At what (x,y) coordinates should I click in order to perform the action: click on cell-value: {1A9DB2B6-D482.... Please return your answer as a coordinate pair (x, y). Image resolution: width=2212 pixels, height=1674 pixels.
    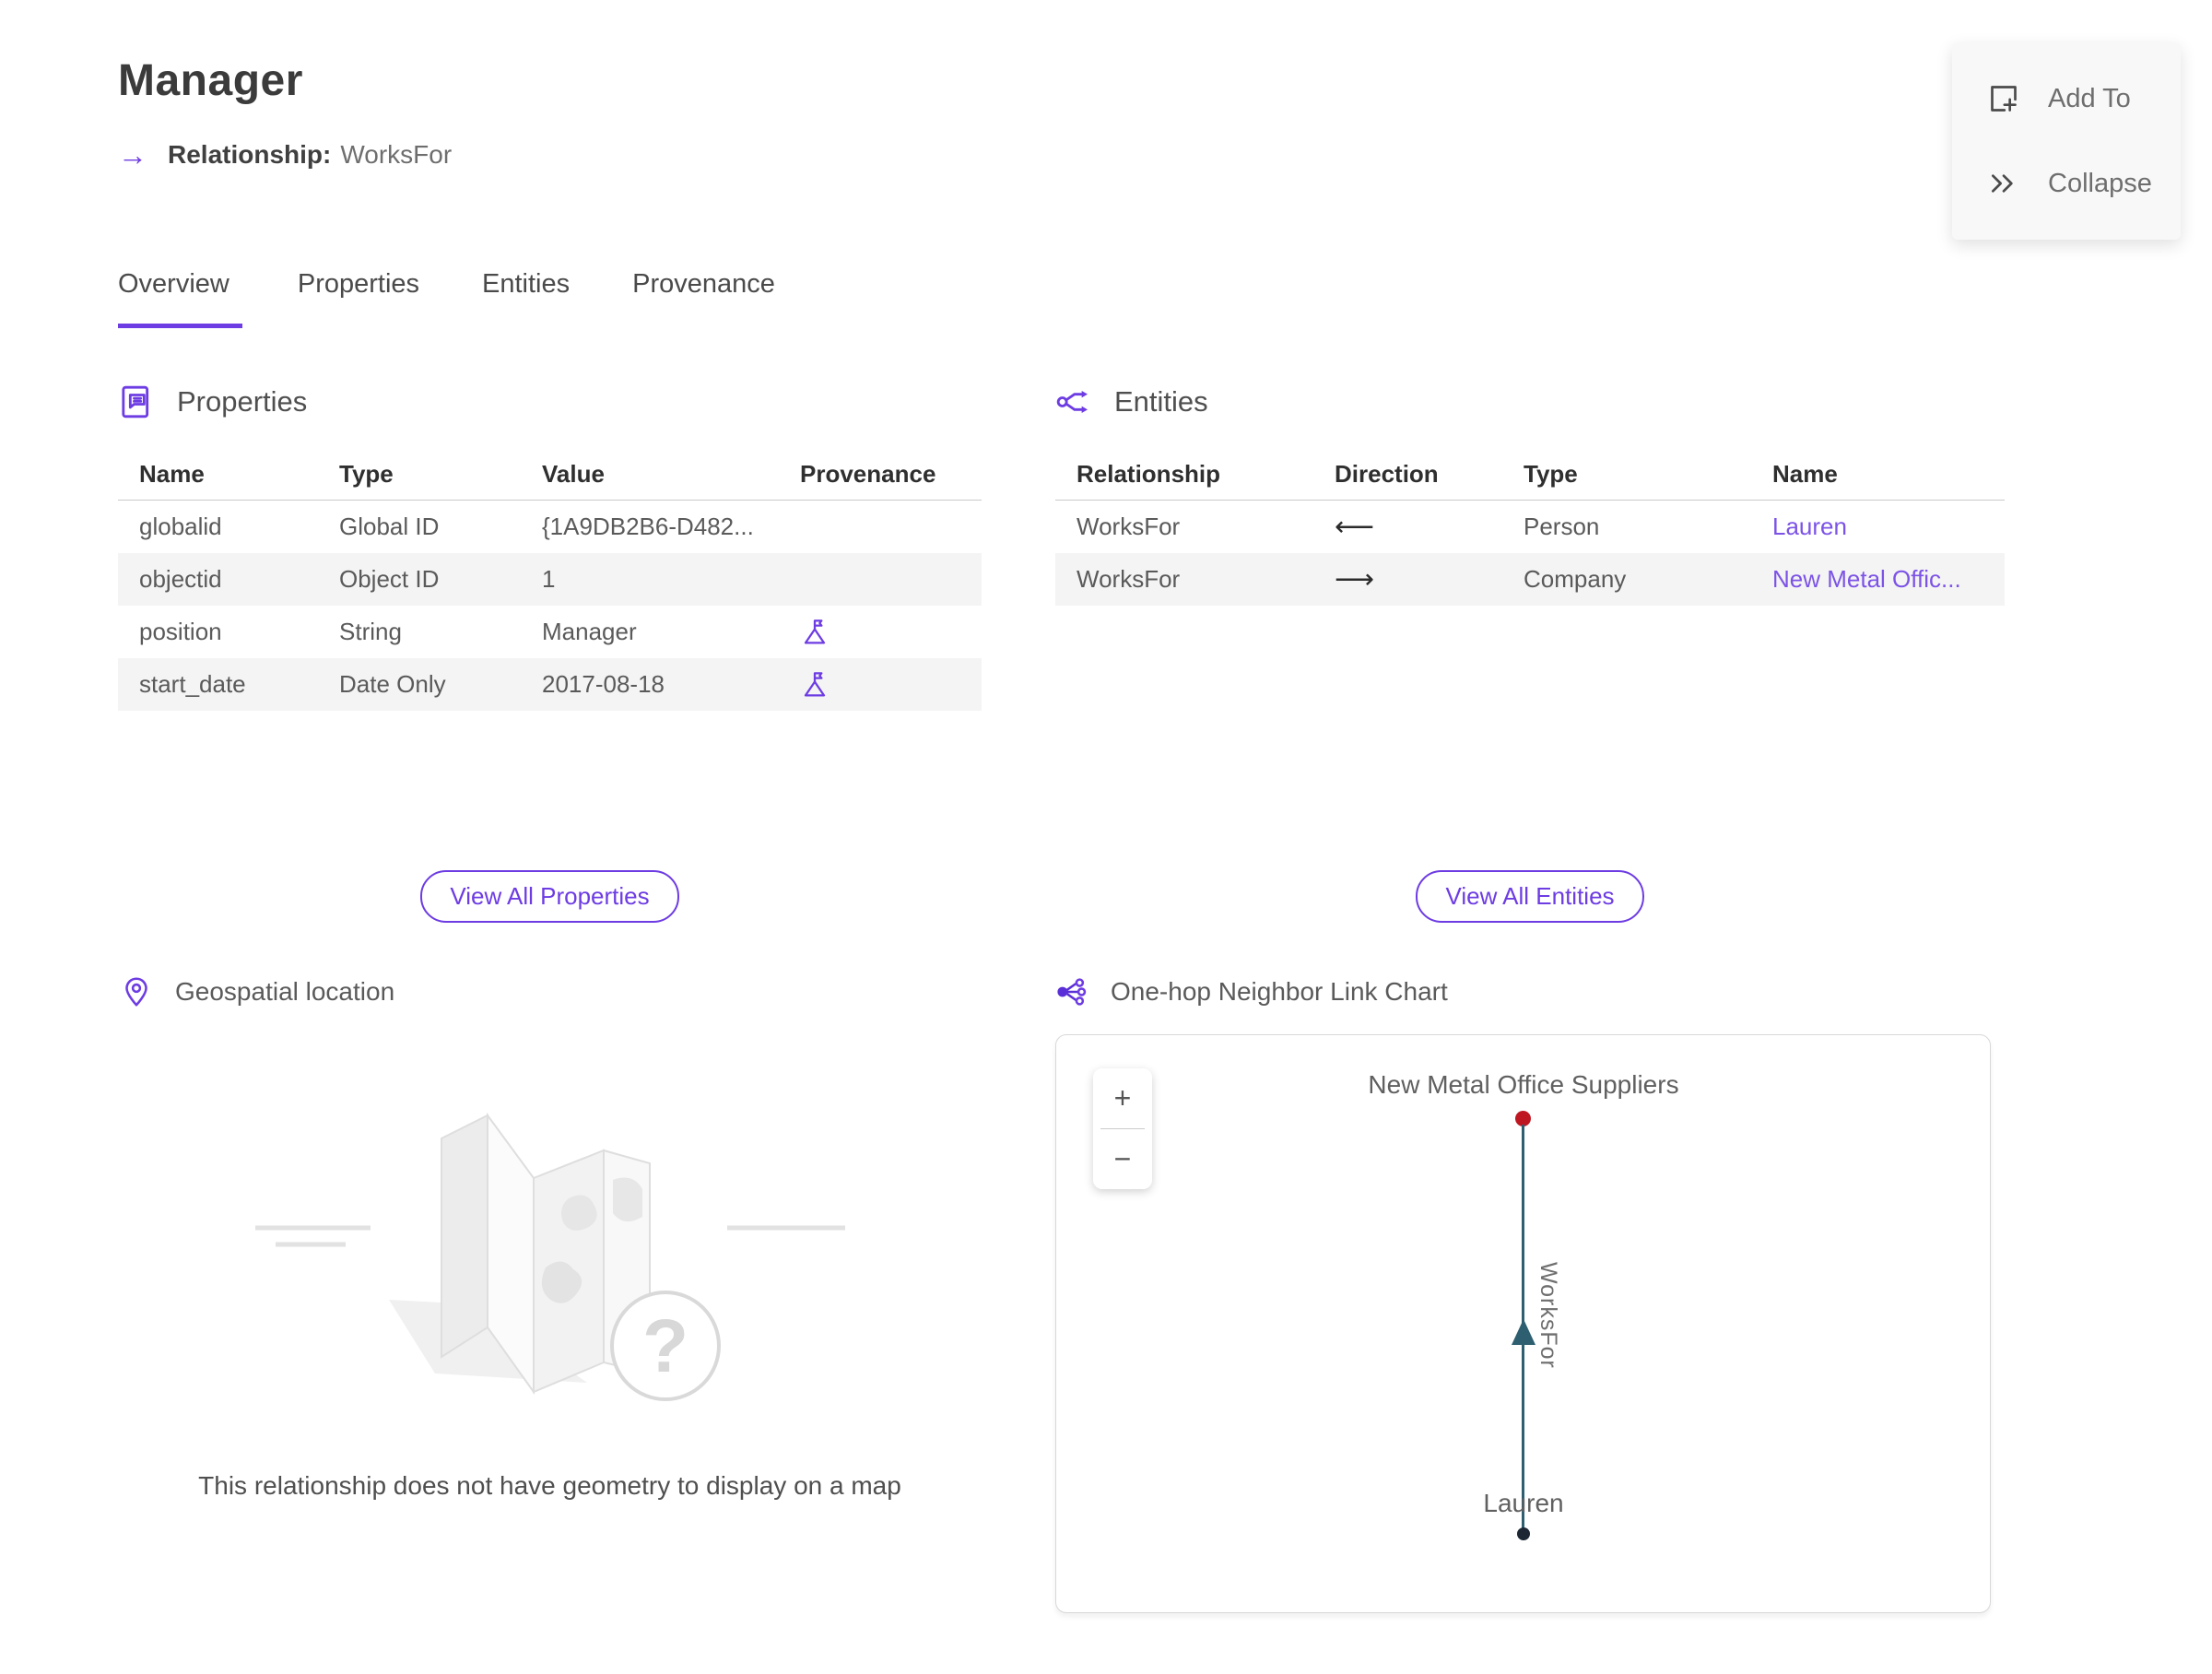
    Looking at the image, I should click on (648, 527).